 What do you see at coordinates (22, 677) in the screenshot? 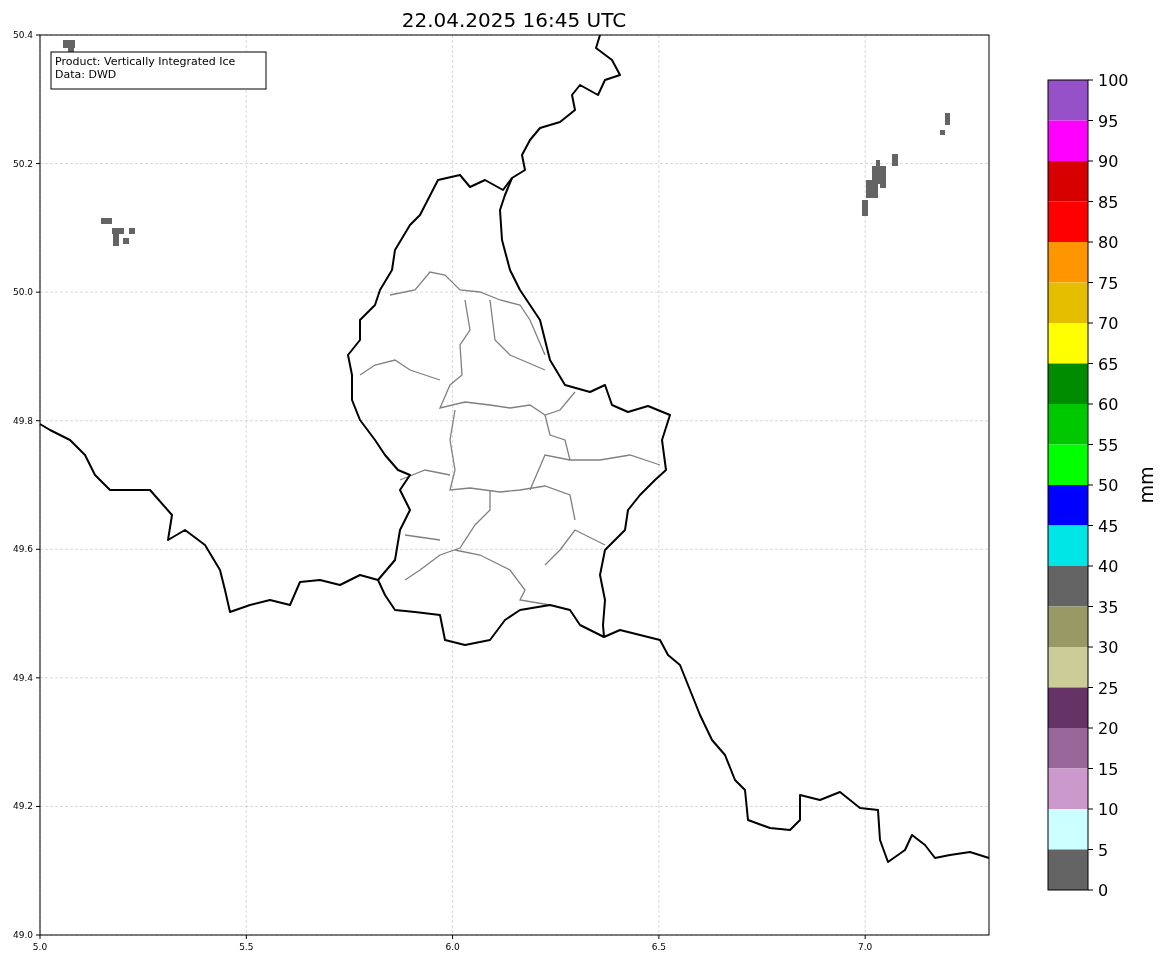
I see `axis-tick-label: 49.4` at bounding box center [22, 677].